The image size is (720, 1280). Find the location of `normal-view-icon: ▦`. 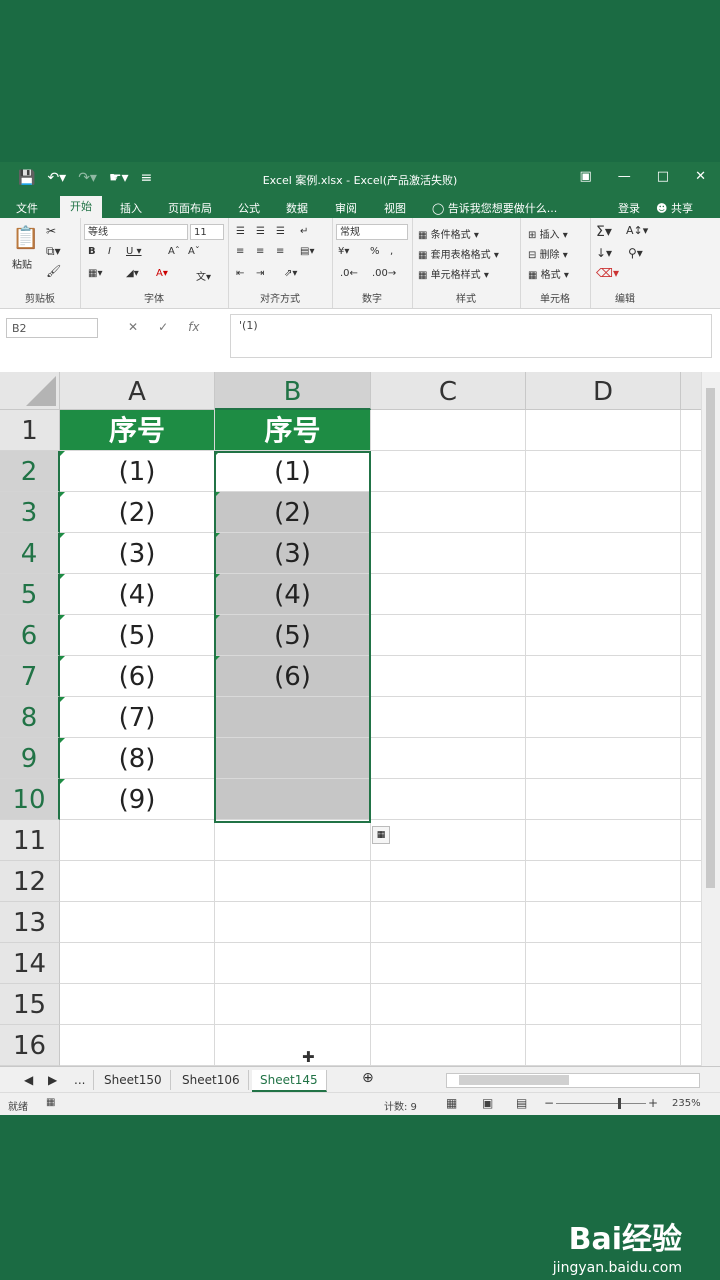

normal-view-icon: ▦ is located at coordinates (451, 1103).